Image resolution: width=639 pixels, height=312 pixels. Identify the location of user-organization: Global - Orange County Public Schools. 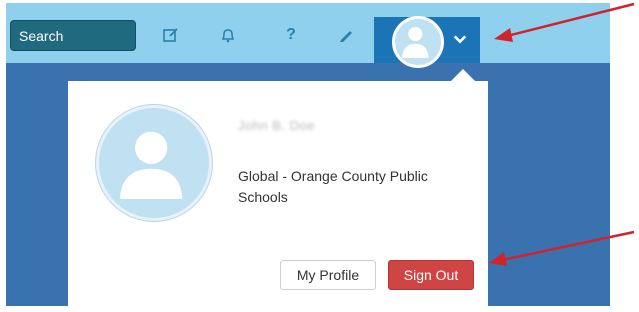
(333, 186).